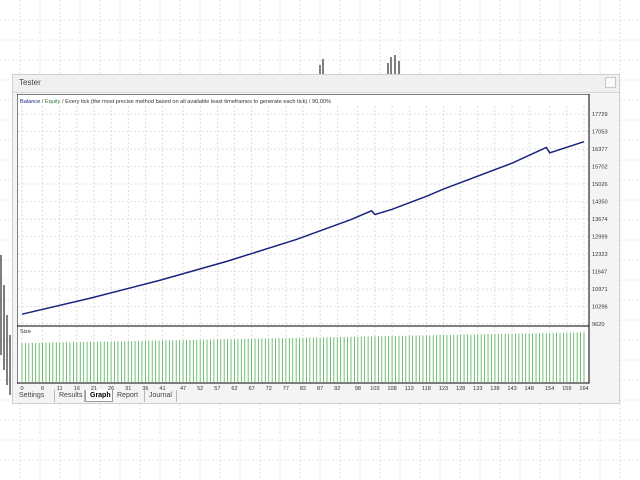 The height and width of the screenshot is (480, 640). What do you see at coordinates (320, 388) in the screenshot?
I see `x-tick-label: 87` at bounding box center [320, 388].